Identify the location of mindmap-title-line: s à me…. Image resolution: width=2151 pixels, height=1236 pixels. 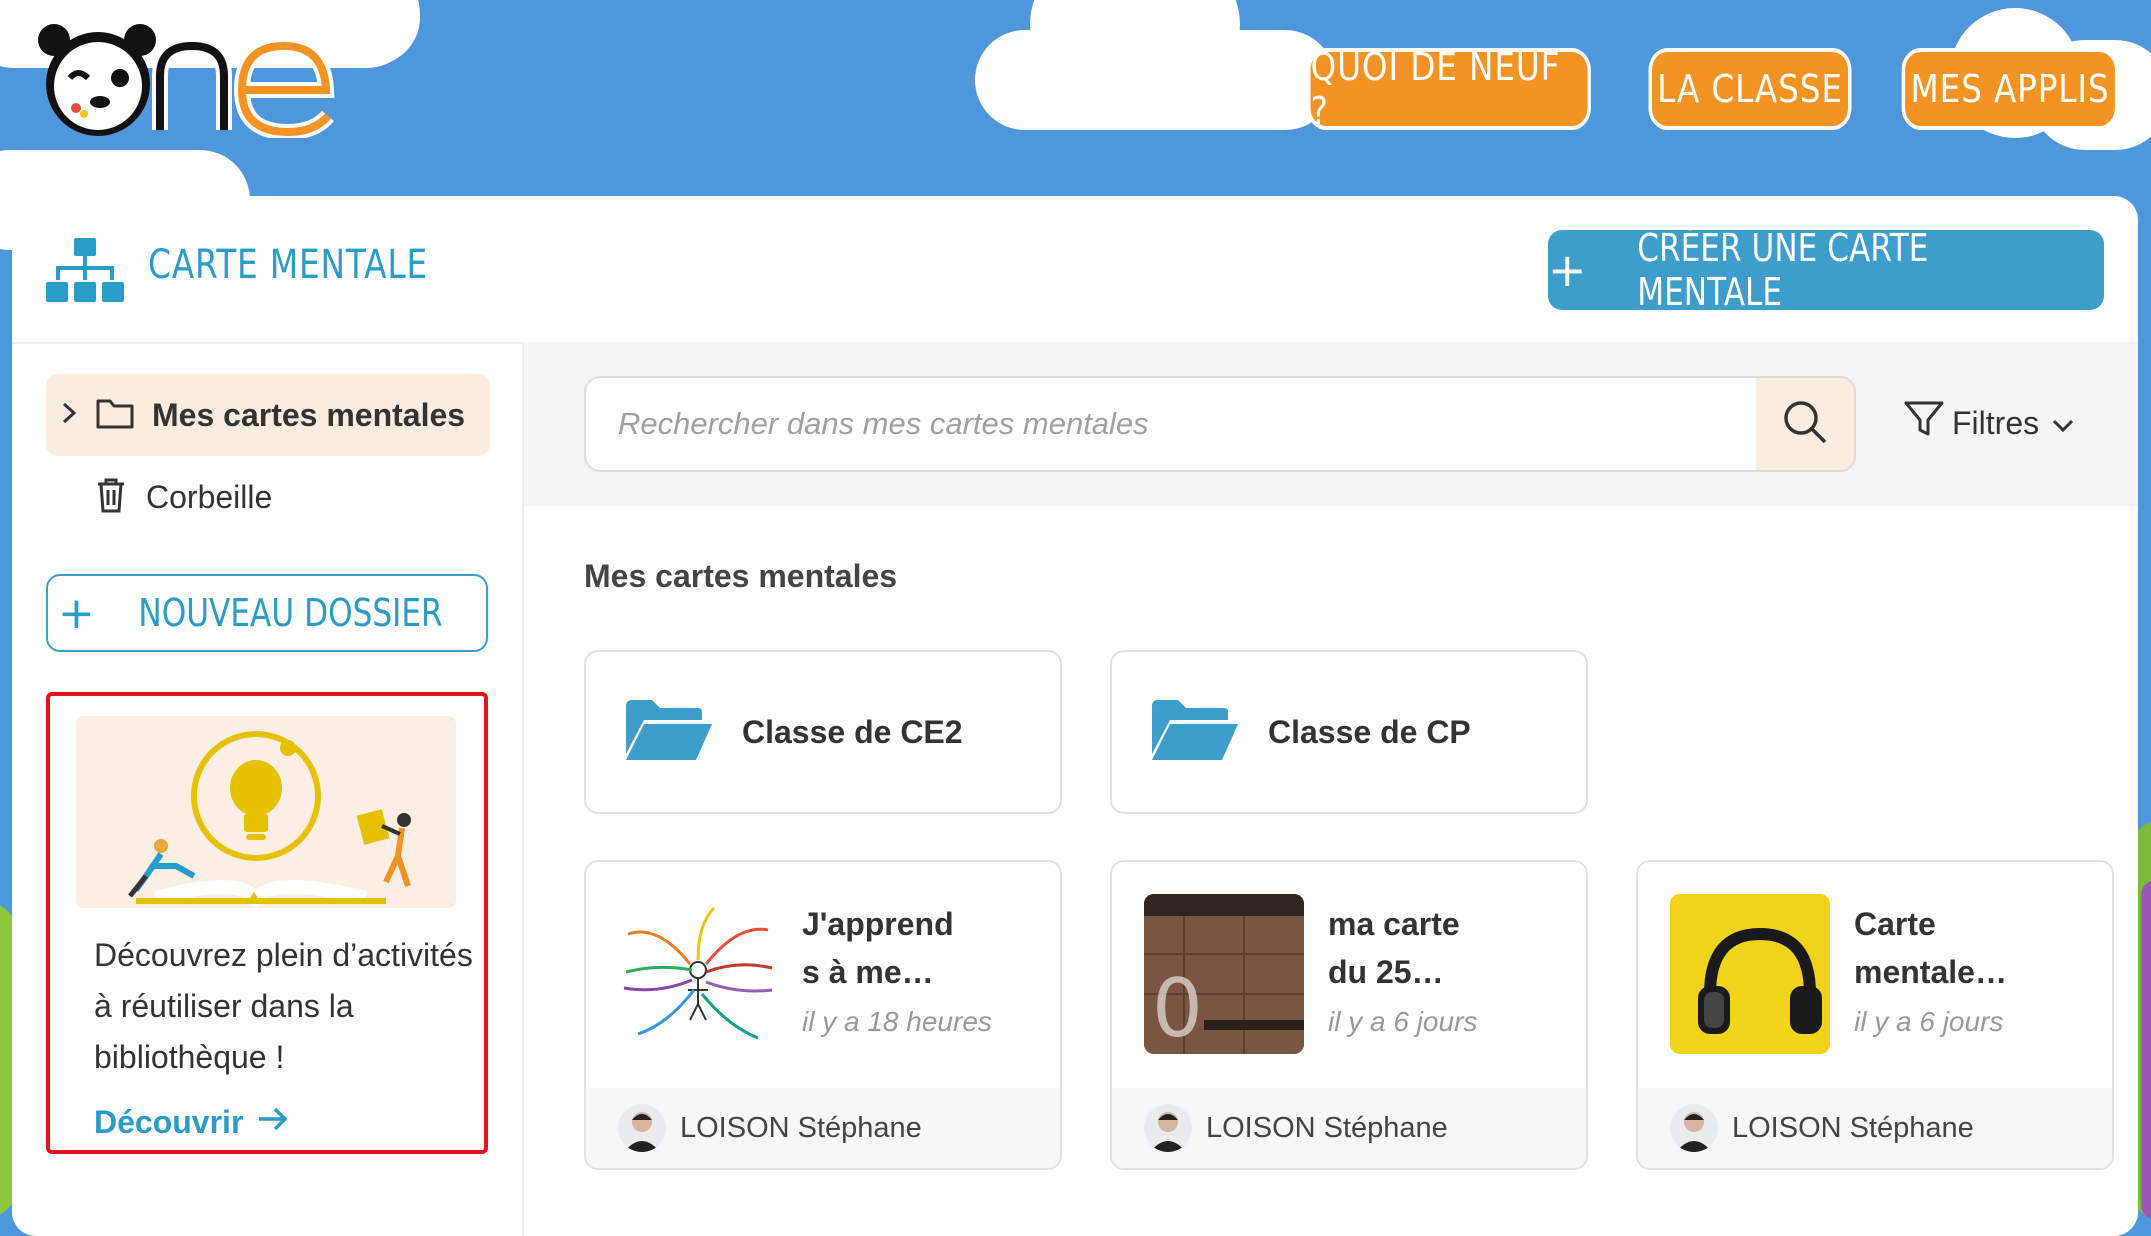
(868, 972).